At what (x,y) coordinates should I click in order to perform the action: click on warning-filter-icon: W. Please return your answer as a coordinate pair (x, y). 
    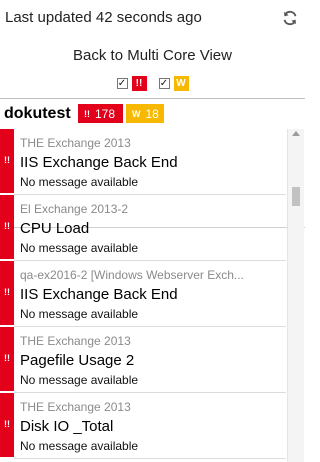
    Looking at the image, I should click on (181, 83).